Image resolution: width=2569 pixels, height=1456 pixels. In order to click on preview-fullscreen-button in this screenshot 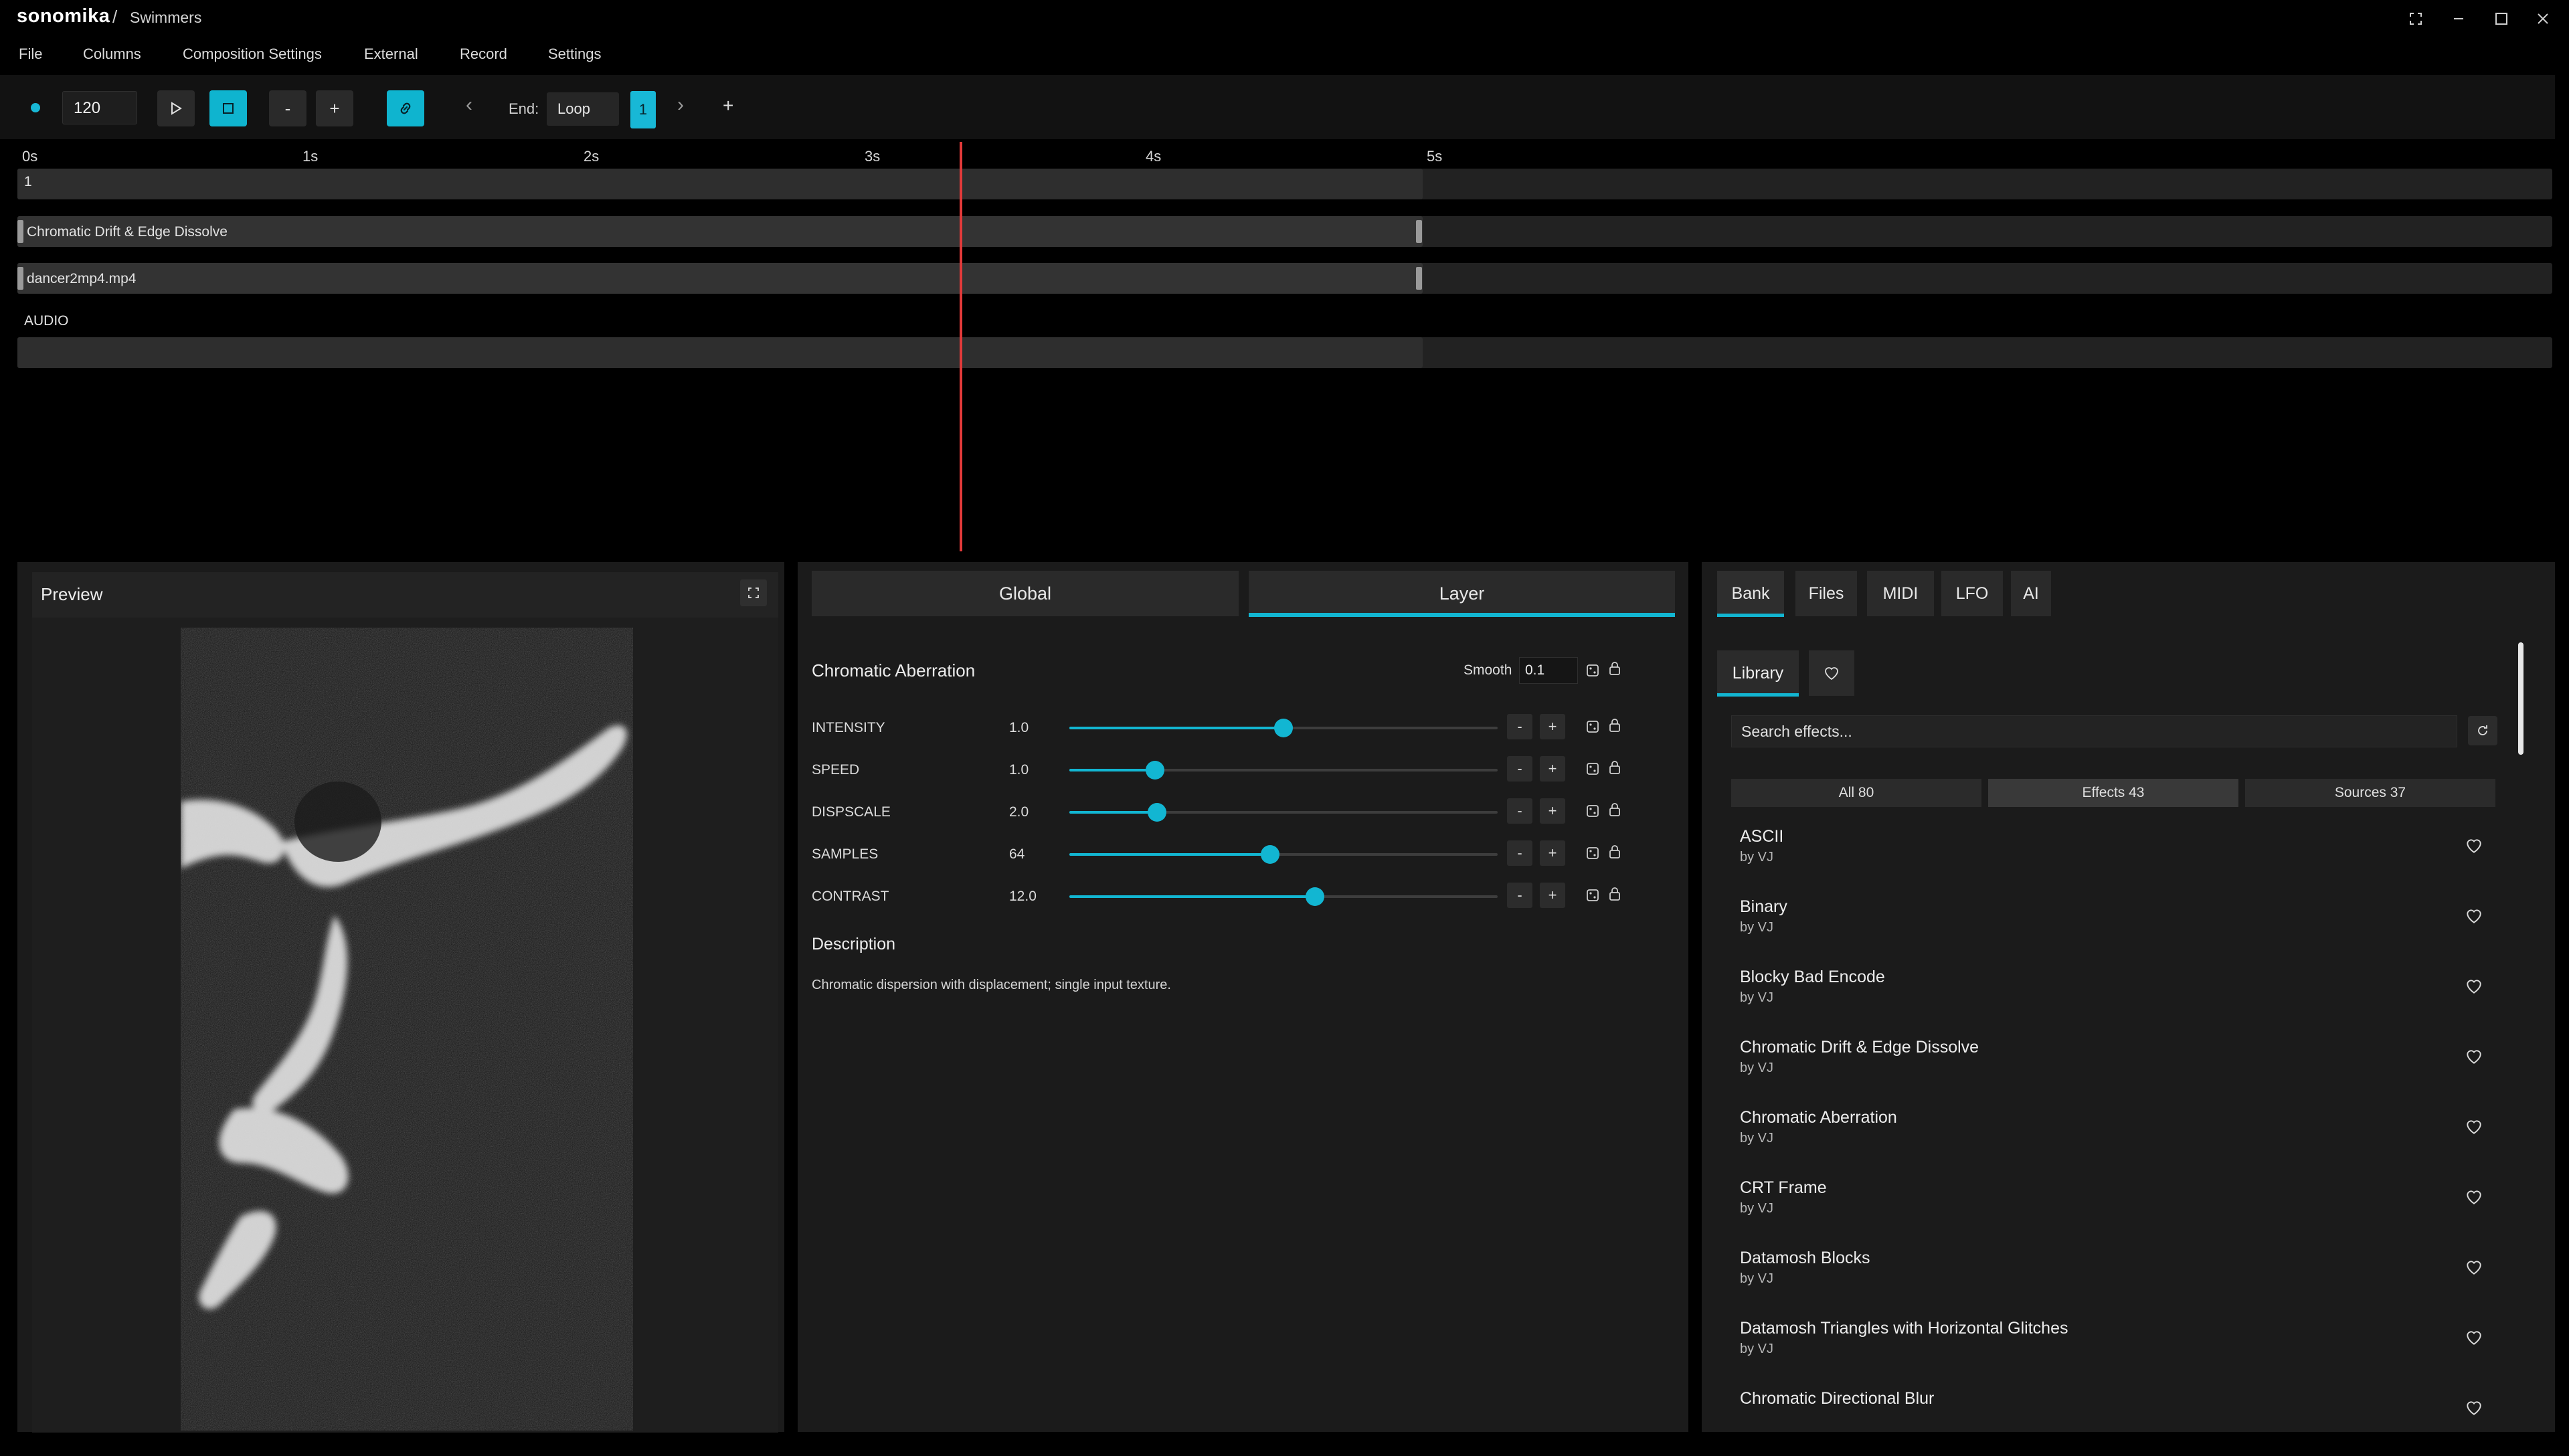, I will do `click(753, 592)`.